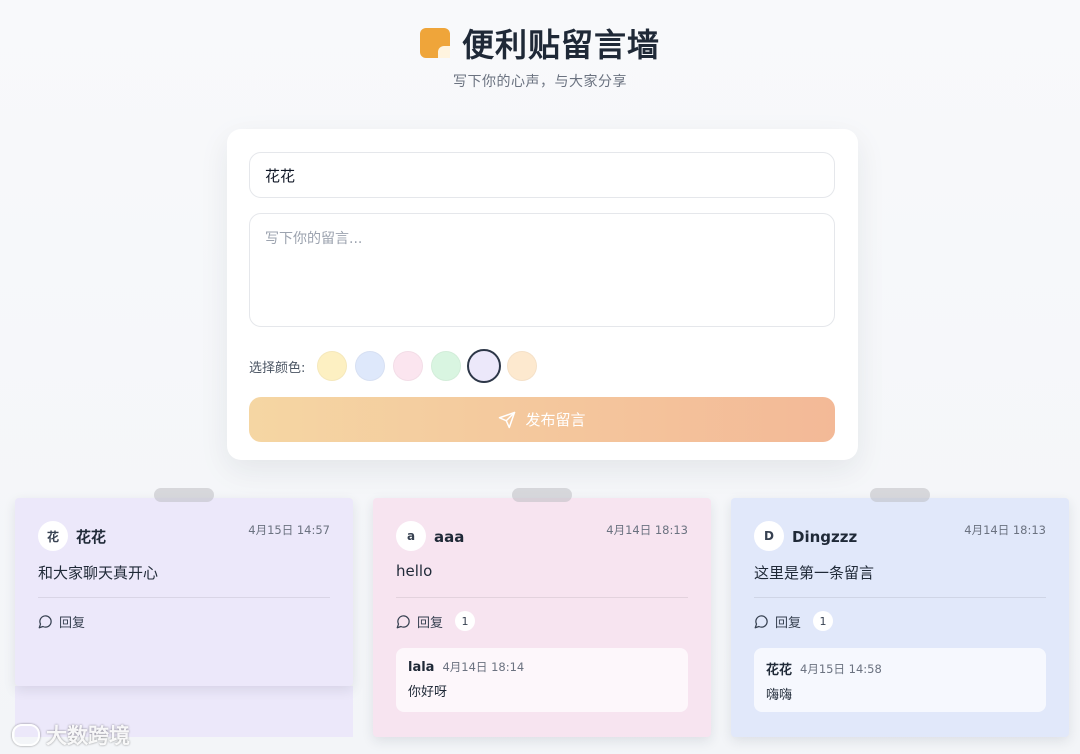  Describe the element at coordinates (289, 530) in the screenshot. I see `note-timestamp: 4月15日 14:57` at that location.